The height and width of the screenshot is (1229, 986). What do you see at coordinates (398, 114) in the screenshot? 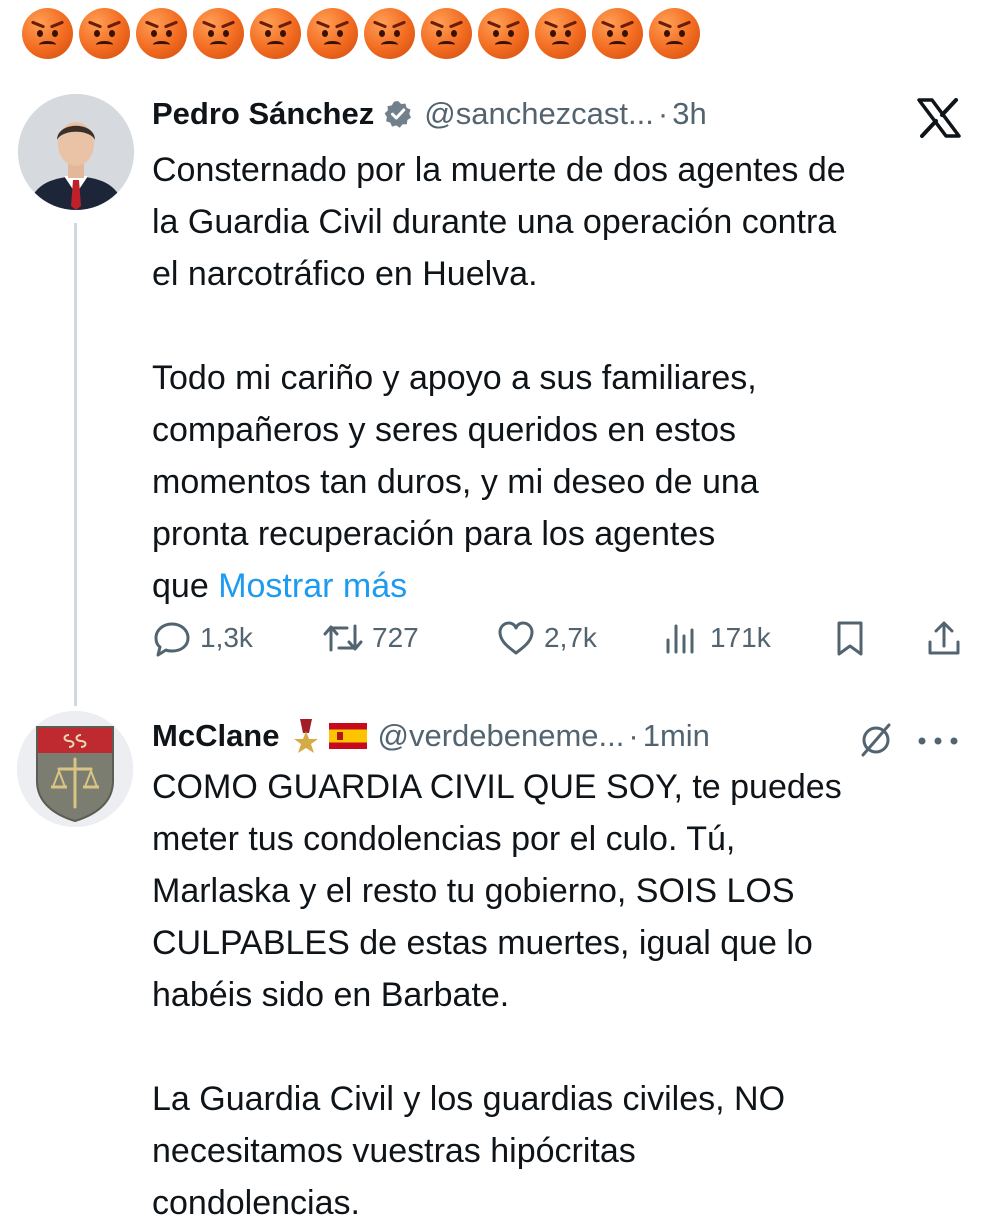
I see `verified-badge-icon` at bounding box center [398, 114].